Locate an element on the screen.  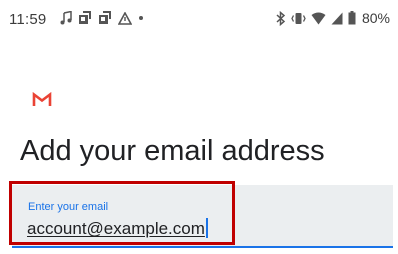
wifi-icon is located at coordinates (318, 18).